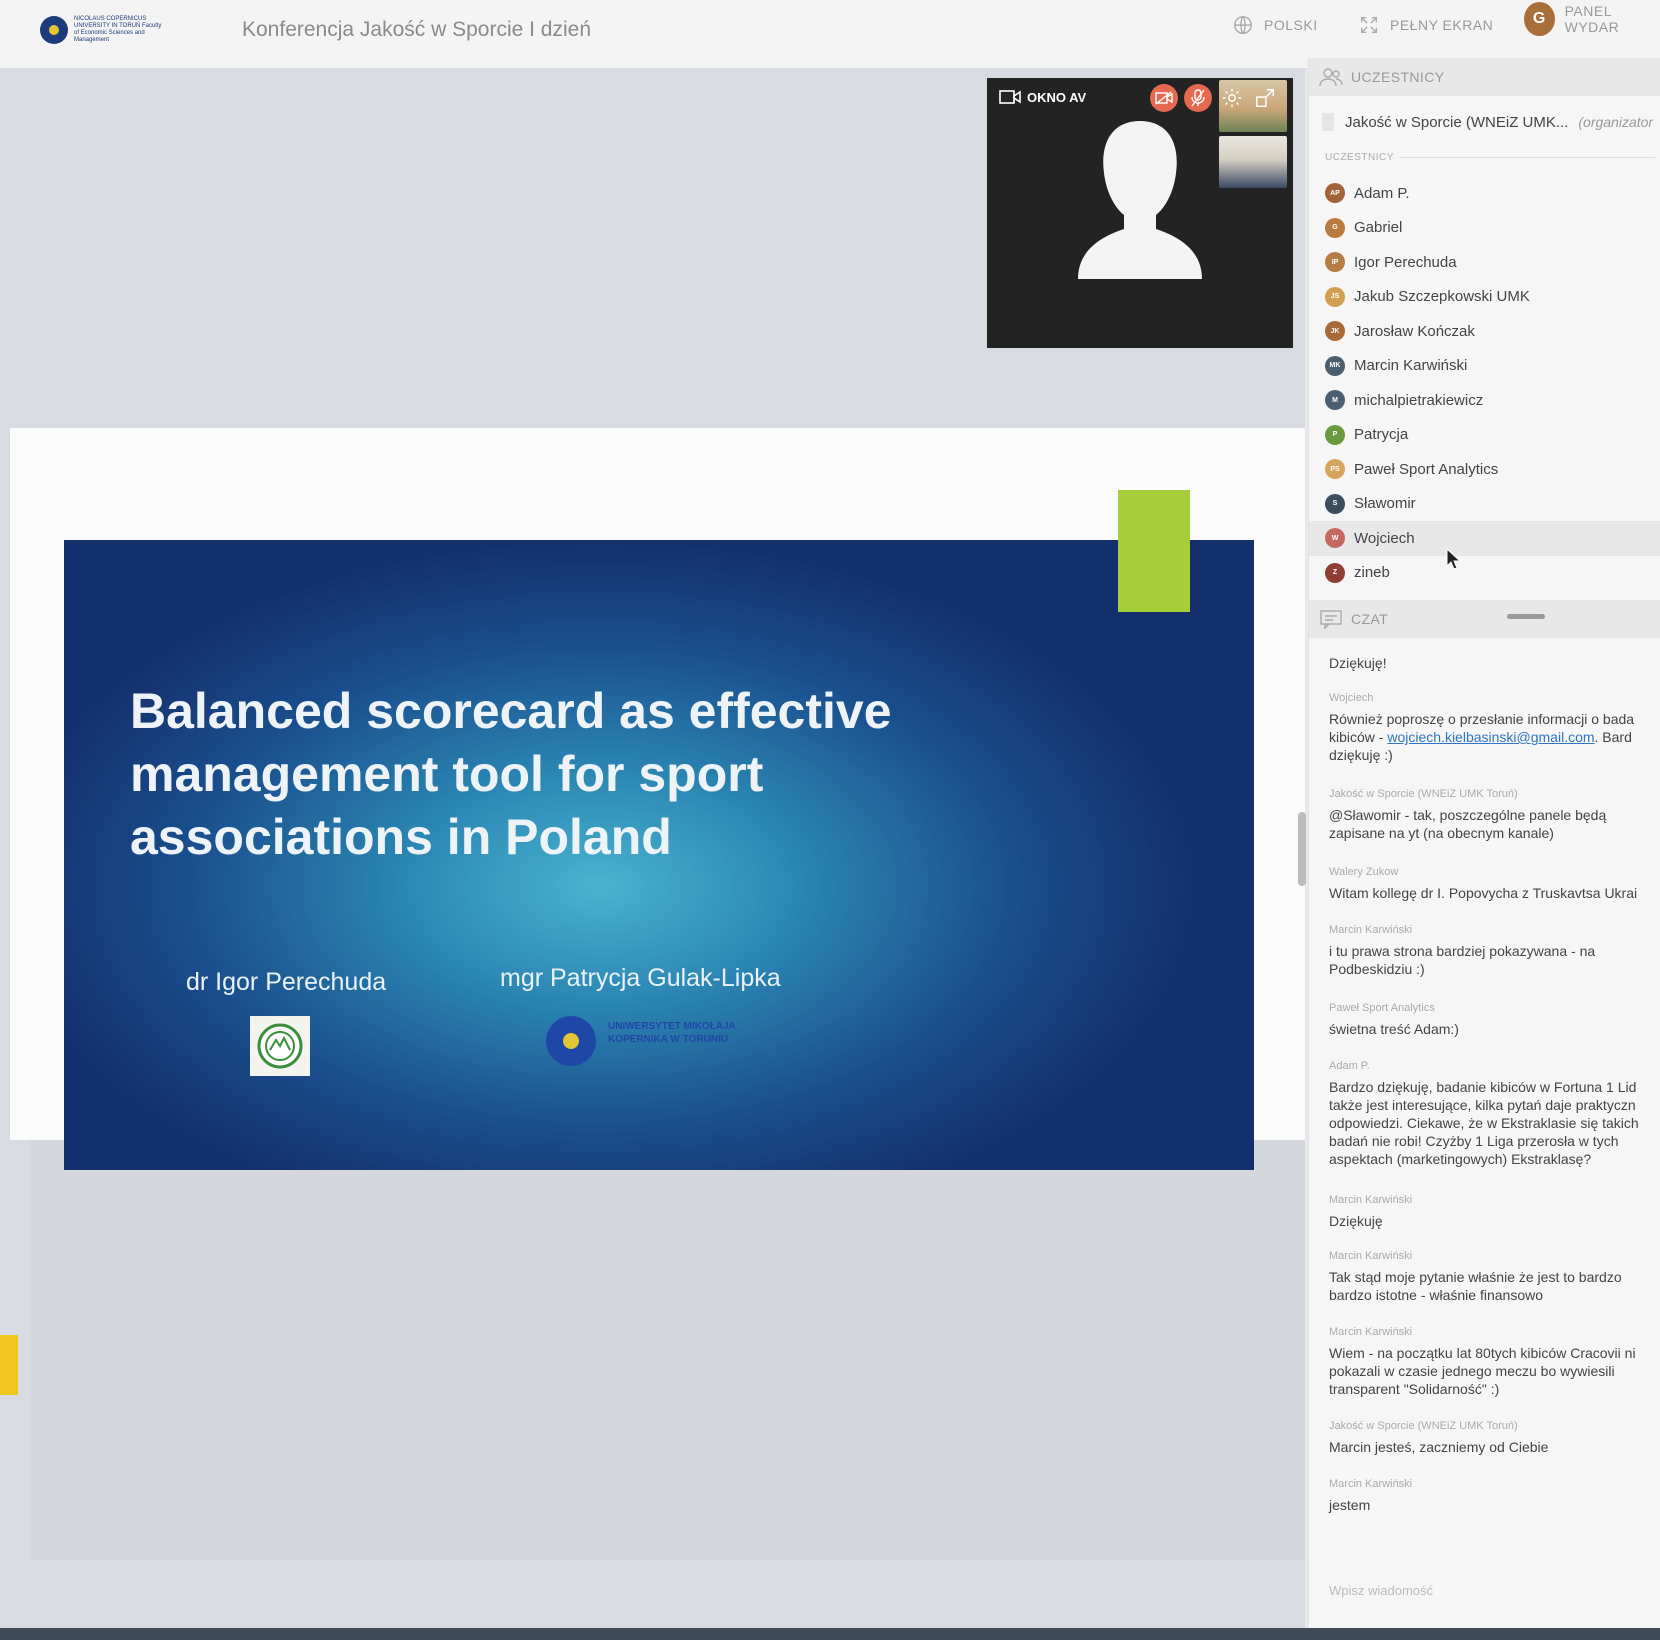  I want to click on chat-message-input: Wpisz wiadomość, so click(1381, 1590).